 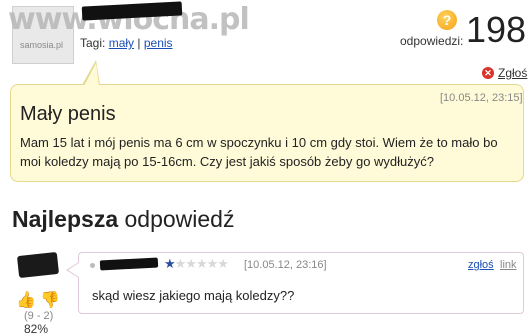 What do you see at coordinates (193, 295) in the screenshot?
I see `answer-body: skąd wiesz jakiego mają koledzy??` at bounding box center [193, 295].